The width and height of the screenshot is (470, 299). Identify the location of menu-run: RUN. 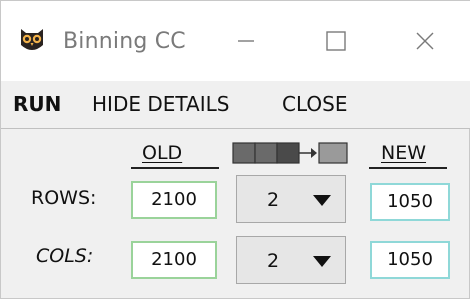
(37, 104).